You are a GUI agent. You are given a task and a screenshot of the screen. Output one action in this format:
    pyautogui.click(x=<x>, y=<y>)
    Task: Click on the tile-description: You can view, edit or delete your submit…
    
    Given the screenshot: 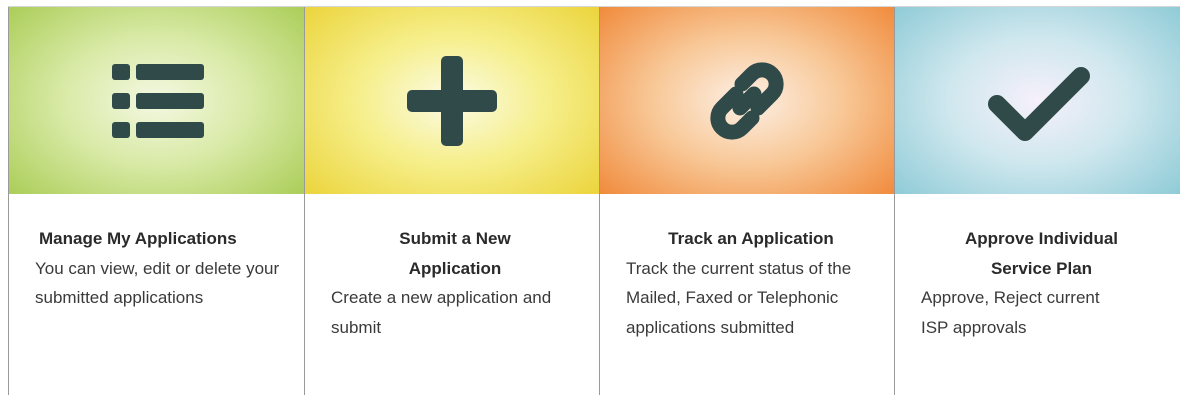 What is the action you would take?
    pyautogui.click(x=157, y=283)
    